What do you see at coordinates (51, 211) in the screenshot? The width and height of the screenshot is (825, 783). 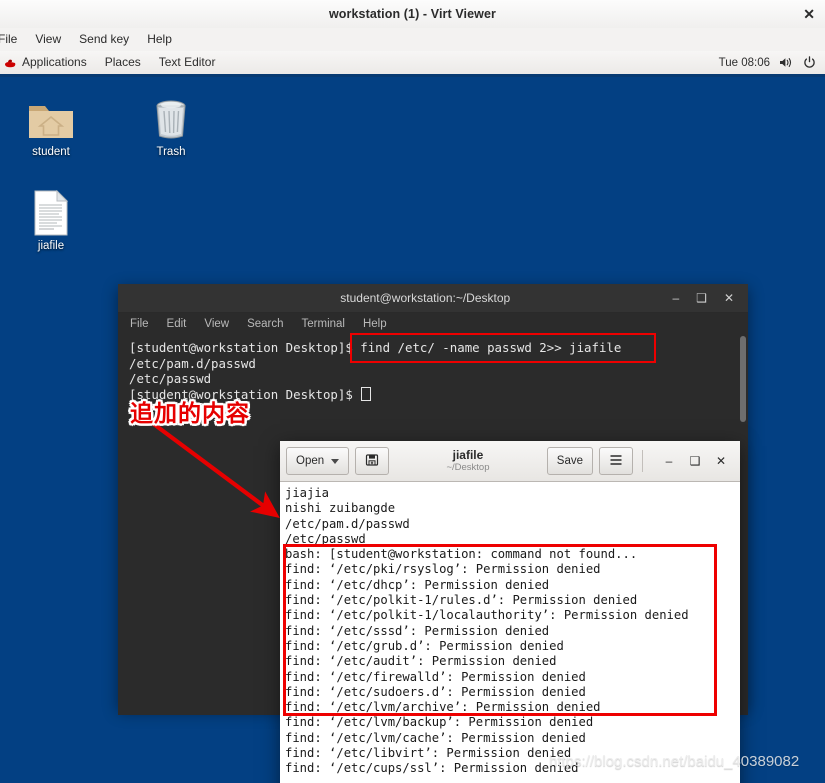 I see `text-document-icon` at bounding box center [51, 211].